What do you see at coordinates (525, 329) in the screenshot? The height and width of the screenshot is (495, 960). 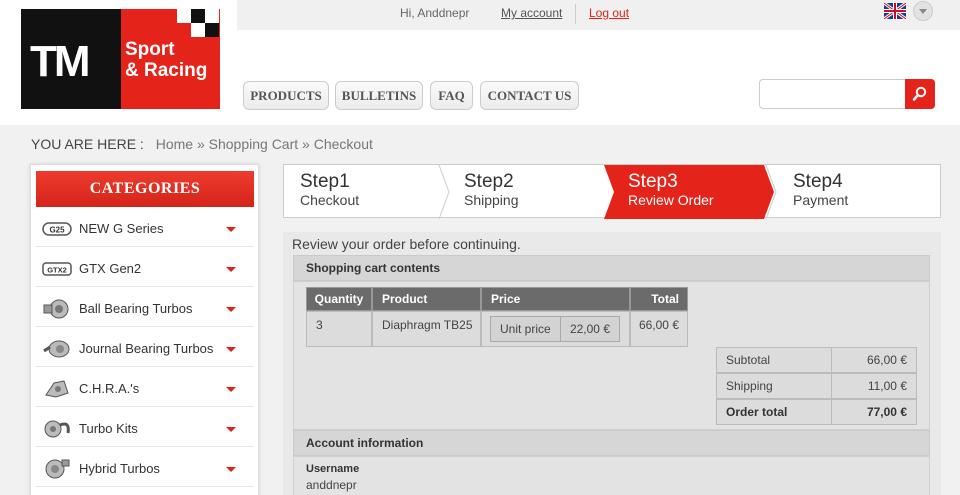 I see `unit-price-label: Unit price` at bounding box center [525, 329].